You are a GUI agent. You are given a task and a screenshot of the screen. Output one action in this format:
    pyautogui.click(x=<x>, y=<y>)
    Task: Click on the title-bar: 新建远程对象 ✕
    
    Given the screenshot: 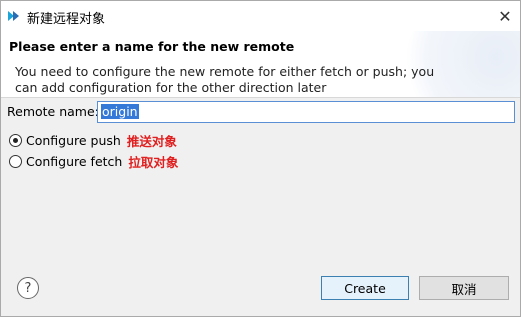 What is the action you would take?
    pyautogui.click(x=260, y=16)
    